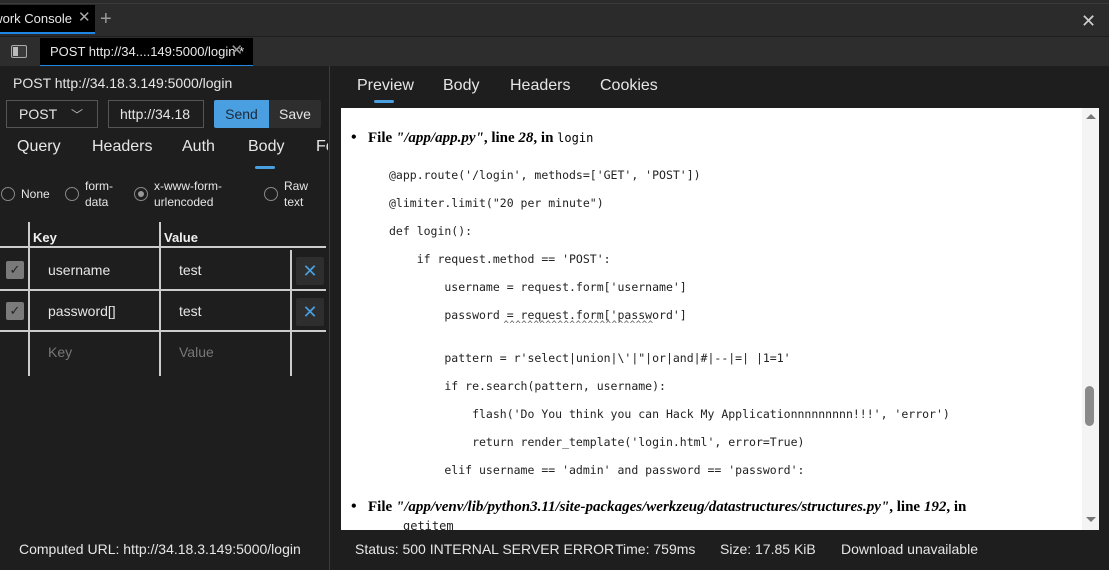 Image resolution: width=1109 pixels, height=570 pixels. Describe the element at coordinates (538, 287) in the screenshot. I see `code-line: username = request.form['username']` at that location.